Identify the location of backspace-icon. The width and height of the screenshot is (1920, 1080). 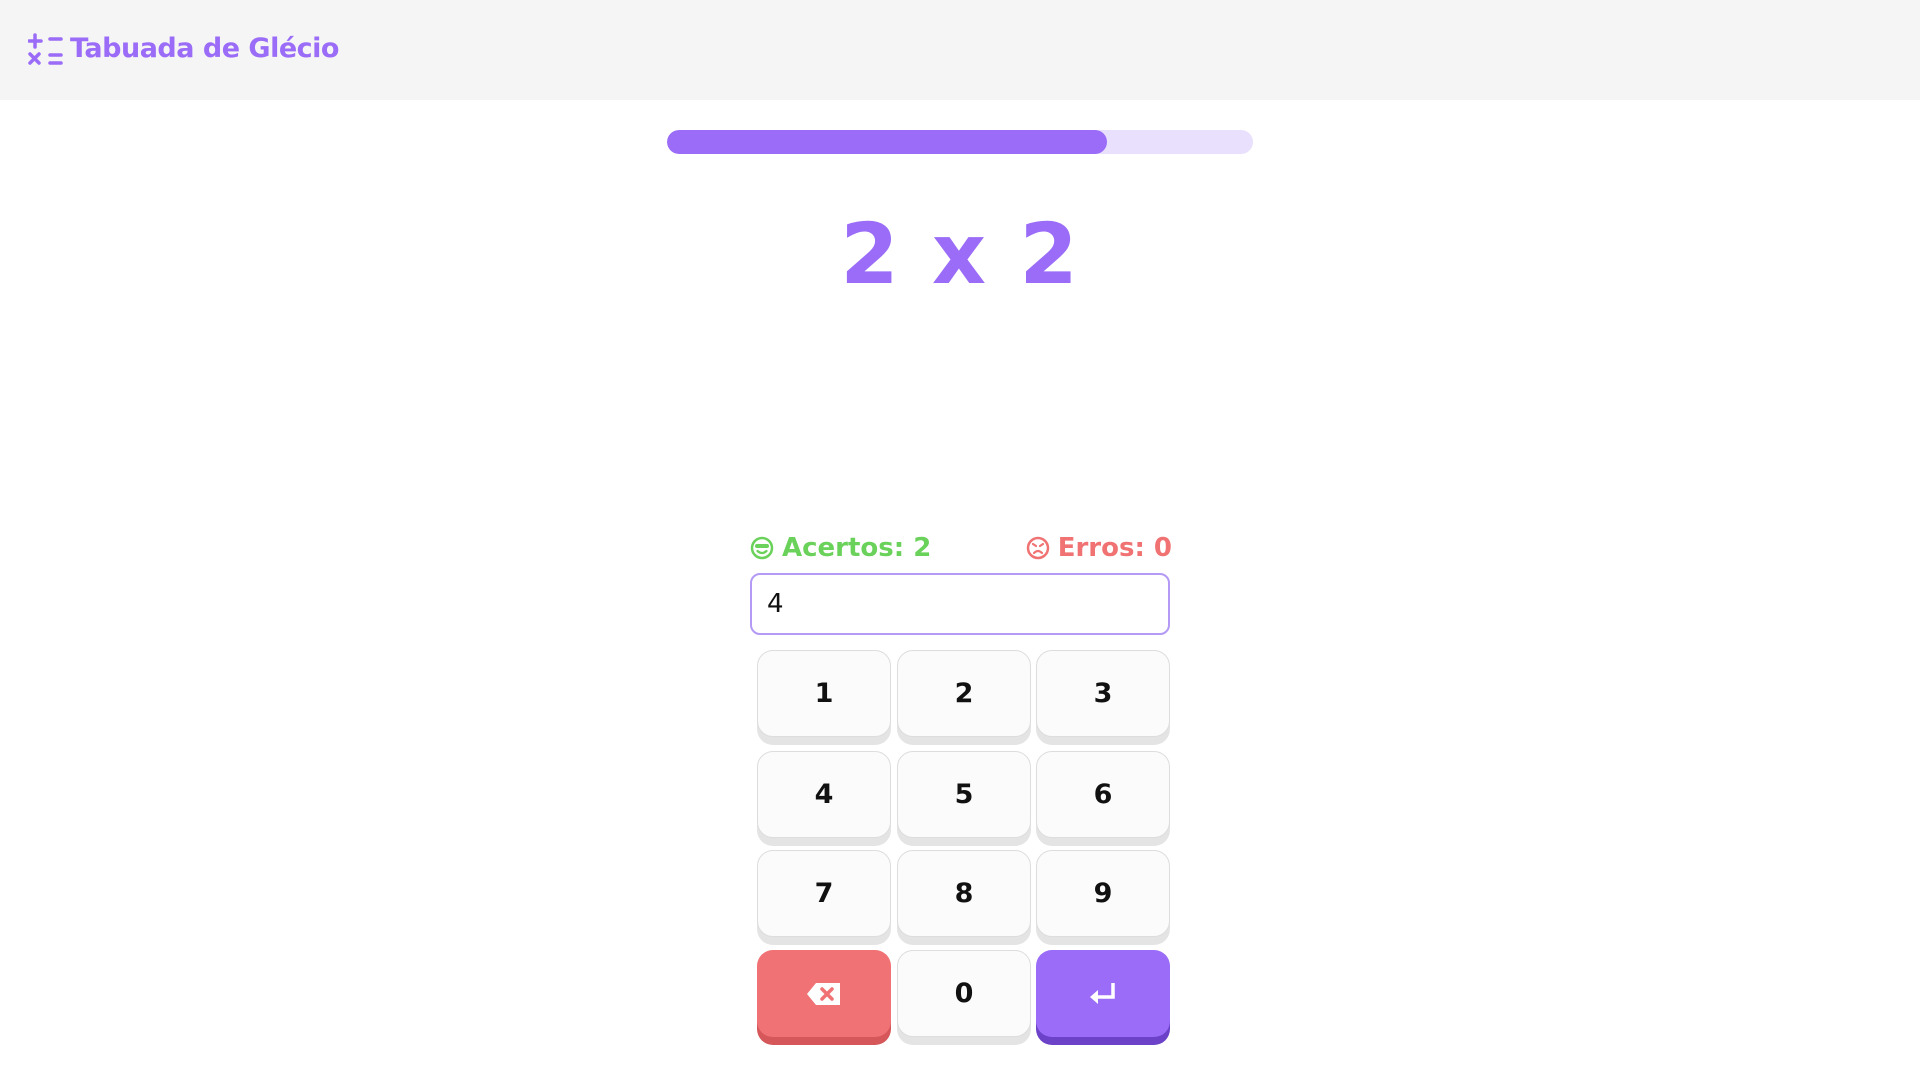
(823, 993).